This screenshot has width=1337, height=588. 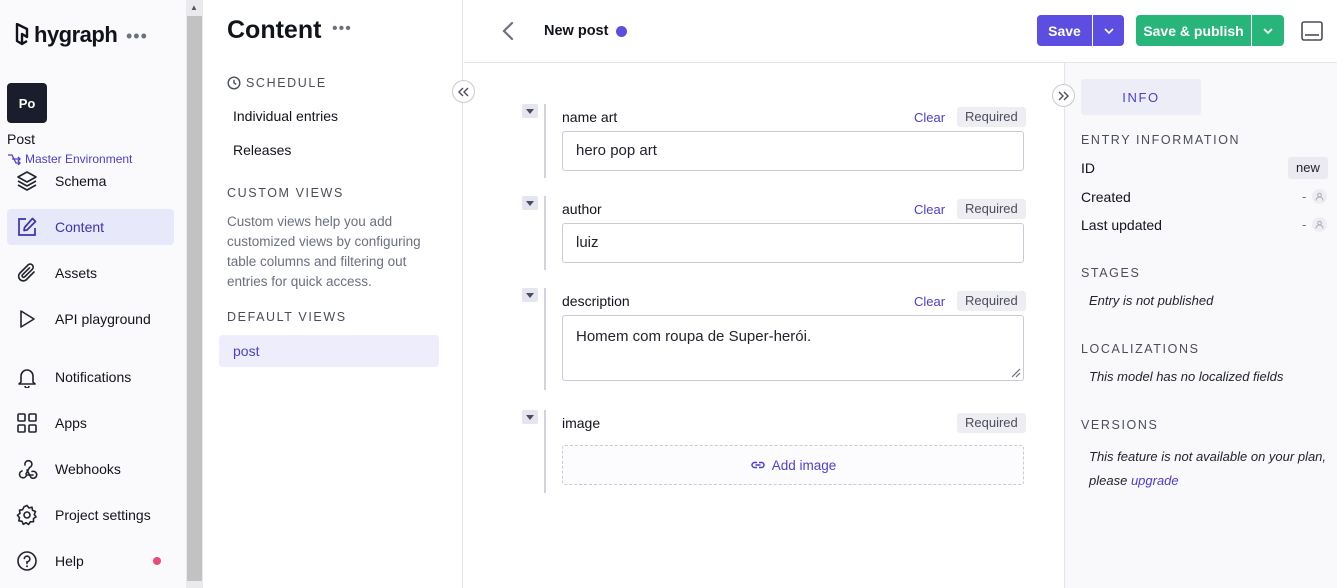 I want to click on more-options-icon: •••, so click(x=137, y=36).